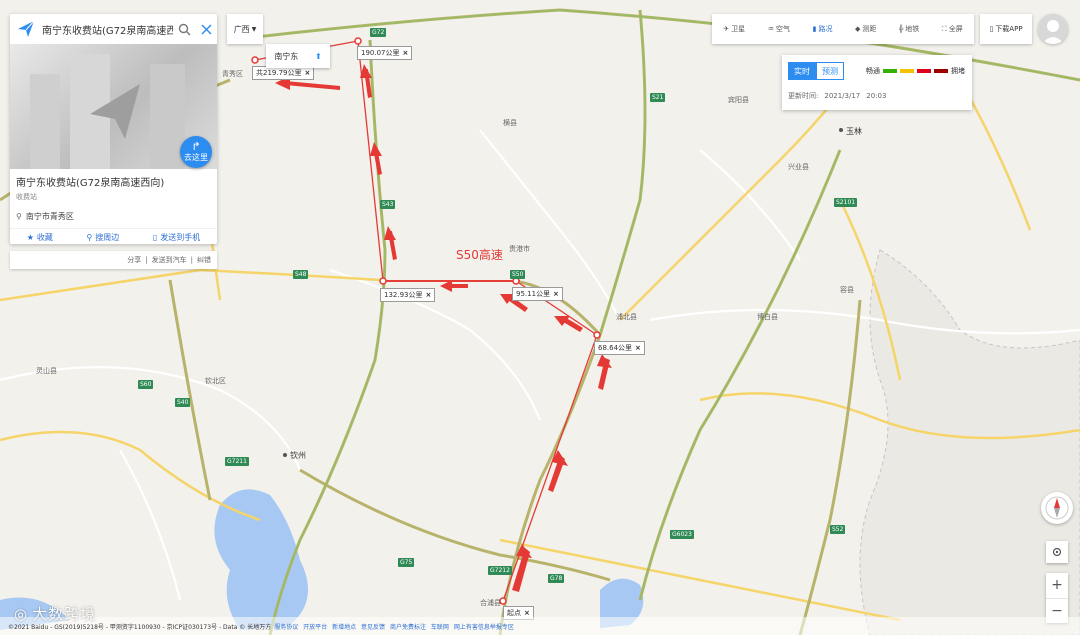 The width and height of the screenshot is (1080, 635). I want to click on town-label: 兴业县, so click(798, 167).